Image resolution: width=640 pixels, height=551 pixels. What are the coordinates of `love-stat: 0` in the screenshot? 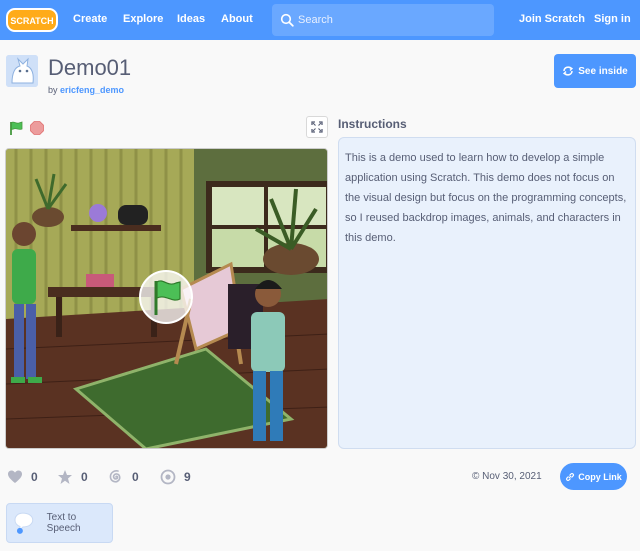 It's located at (22, 477).